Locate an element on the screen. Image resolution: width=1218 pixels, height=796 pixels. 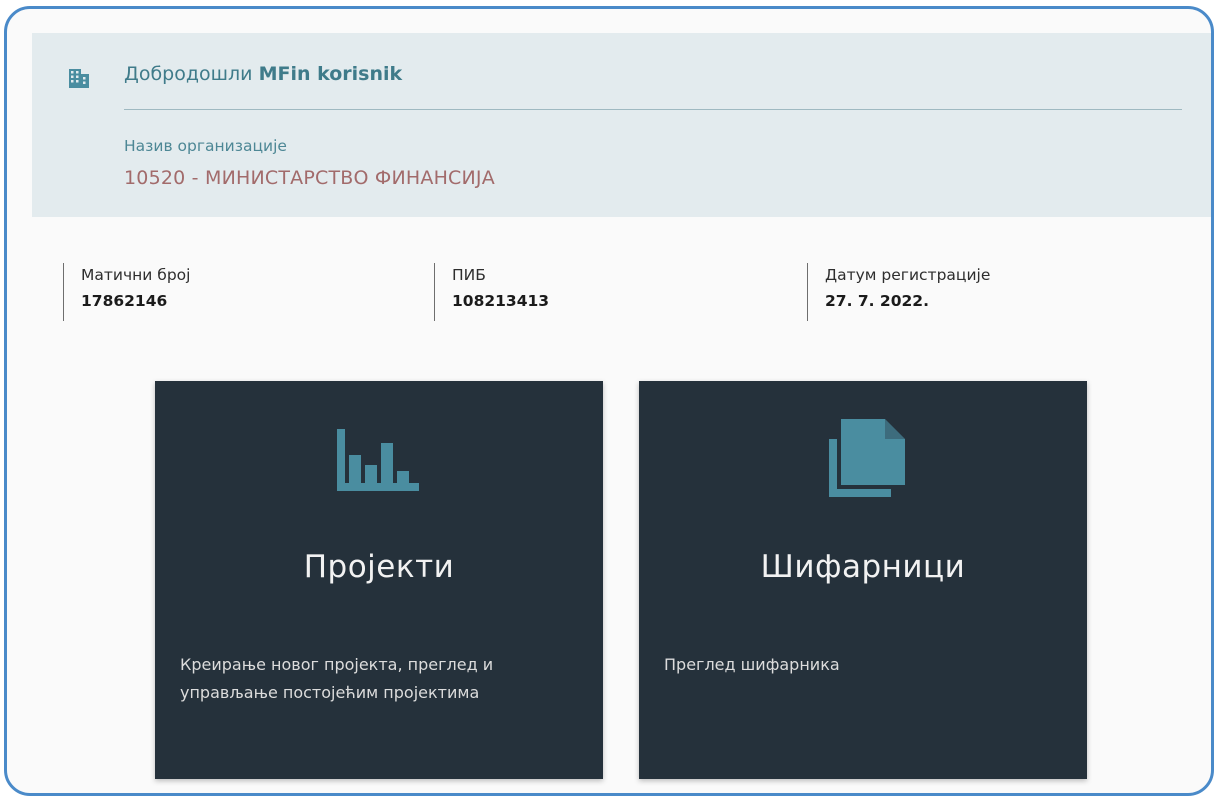
building-icon is located at coordinates (79, 78).